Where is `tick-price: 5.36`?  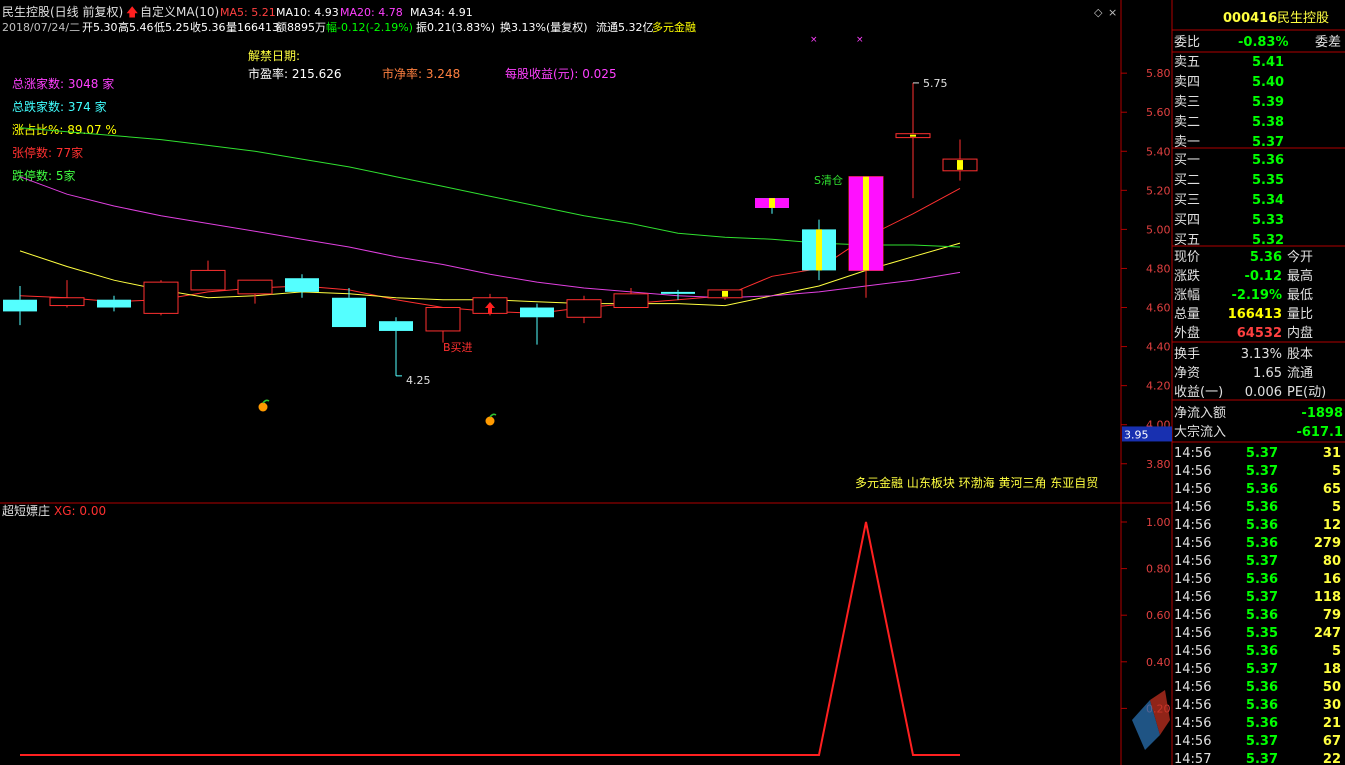 tick-price: 5.36 is located at coordinates (1262, 489).